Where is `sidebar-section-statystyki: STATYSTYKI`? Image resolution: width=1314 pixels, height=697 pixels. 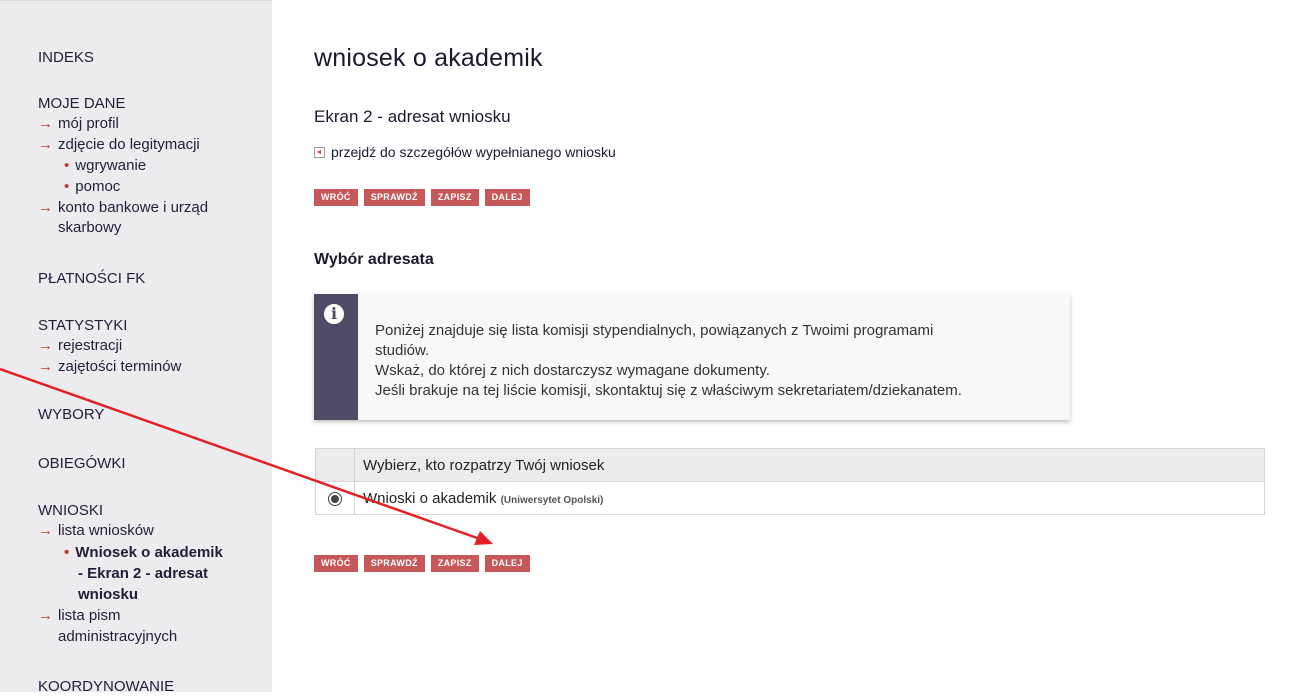 sidebar-section-statystyki: STATYSTYKI is located at coordinates (82, 326).